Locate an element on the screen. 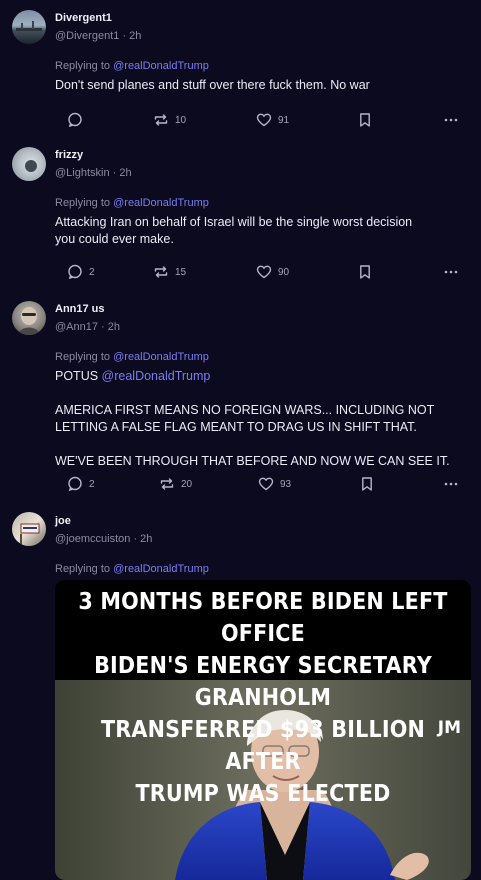 This screenshot has height=880, width=481. like-button: 93 is located at coordinates (274, 484).